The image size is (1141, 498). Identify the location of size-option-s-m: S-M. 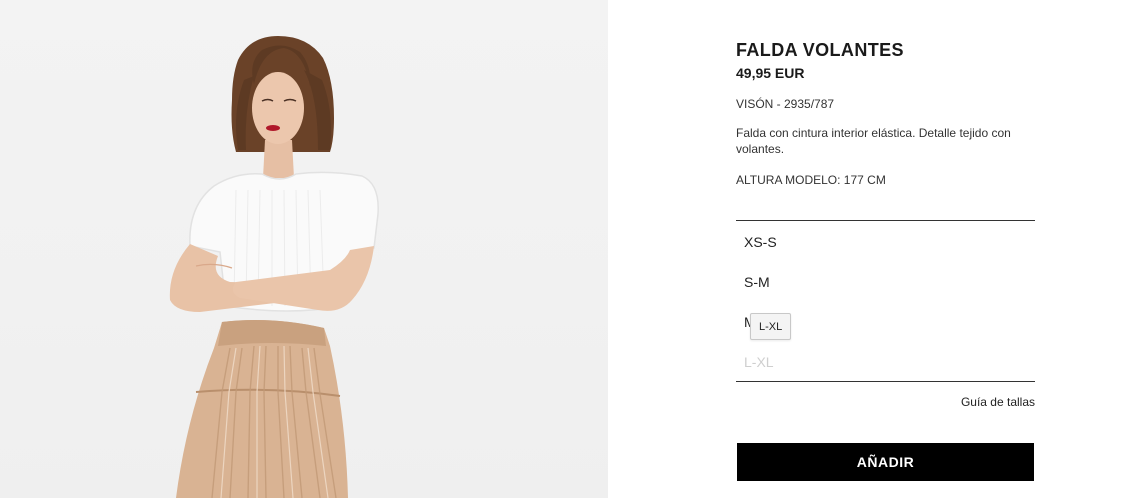
(757, 282).